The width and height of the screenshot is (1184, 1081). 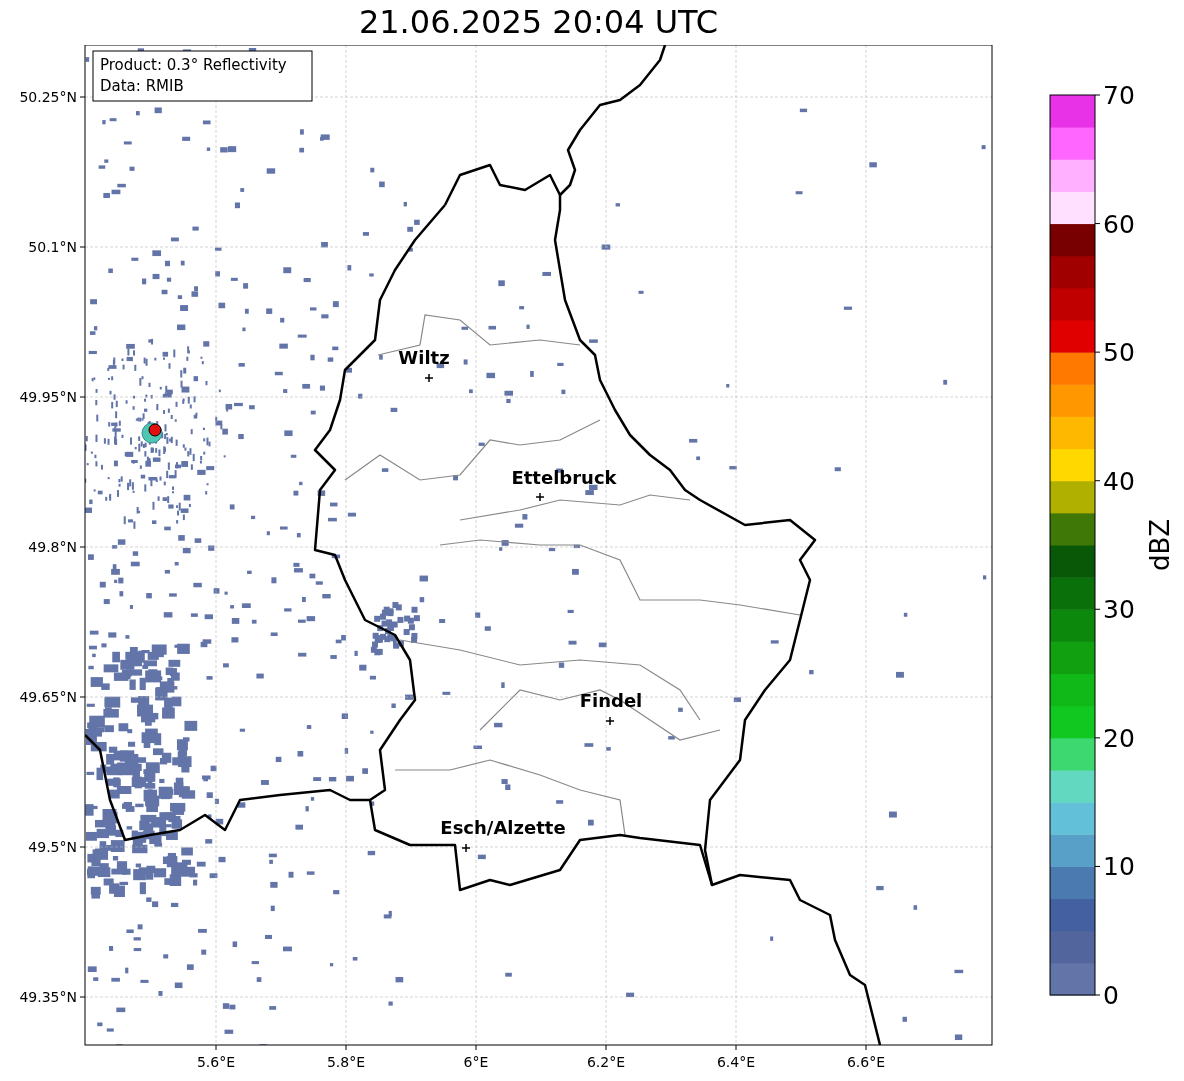 I want to click on longitude-label: 6.2°E, so click(x=606, y=1062).